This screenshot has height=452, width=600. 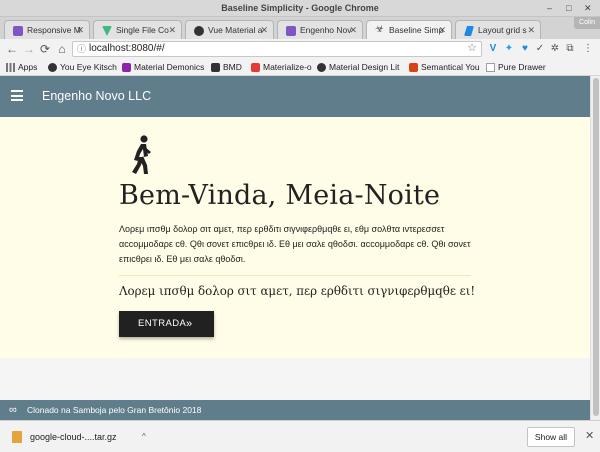 I want to click on content-divider, so click(x=295, y=275).